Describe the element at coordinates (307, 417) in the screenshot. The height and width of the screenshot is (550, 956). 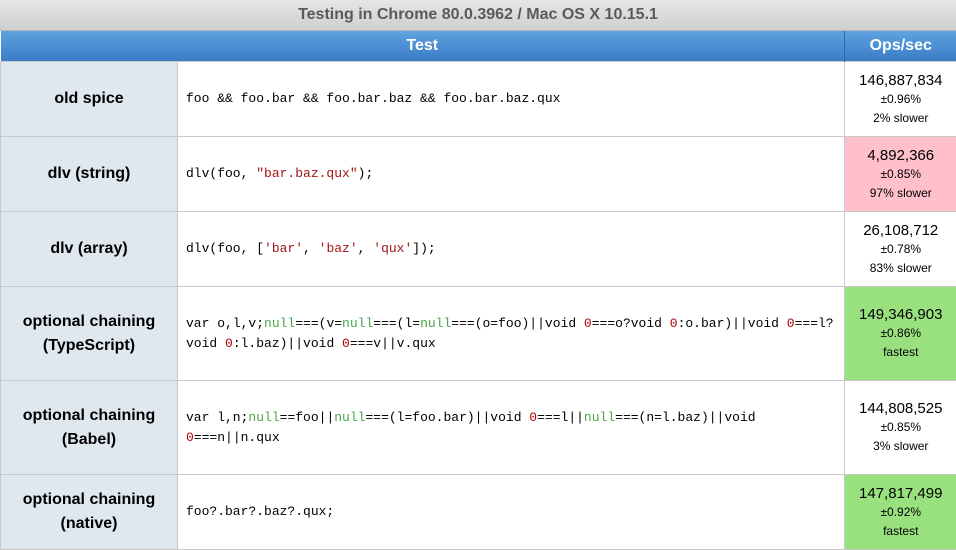
I see `code-token: ==foo||` at that location.